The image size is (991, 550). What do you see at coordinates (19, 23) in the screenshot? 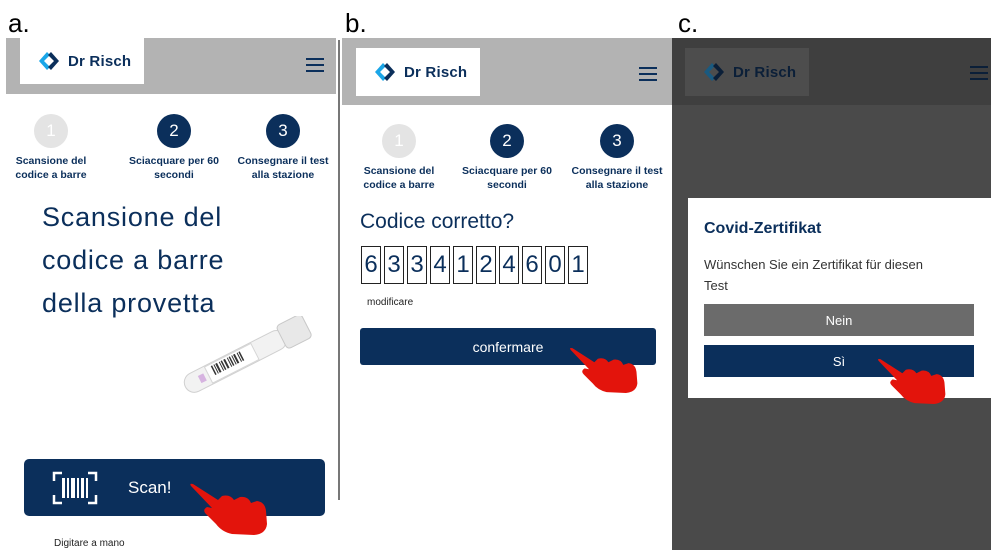
I see `panel-label-a: a.` at bounding box center [19, 23].